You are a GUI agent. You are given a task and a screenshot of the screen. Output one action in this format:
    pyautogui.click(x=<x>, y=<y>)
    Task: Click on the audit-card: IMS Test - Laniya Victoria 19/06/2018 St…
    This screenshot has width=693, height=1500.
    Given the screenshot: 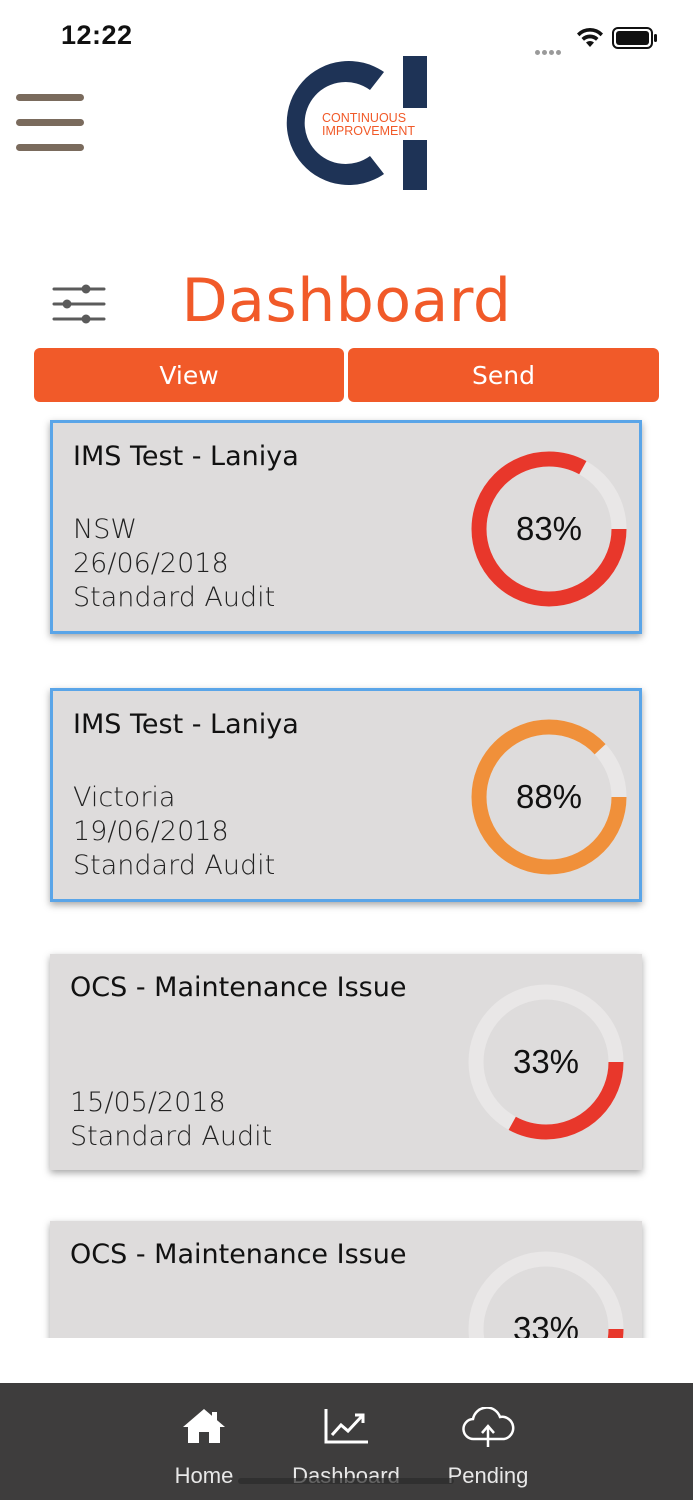 What is the action you would take?
    pyautogui.click(x=346, y=795)
    